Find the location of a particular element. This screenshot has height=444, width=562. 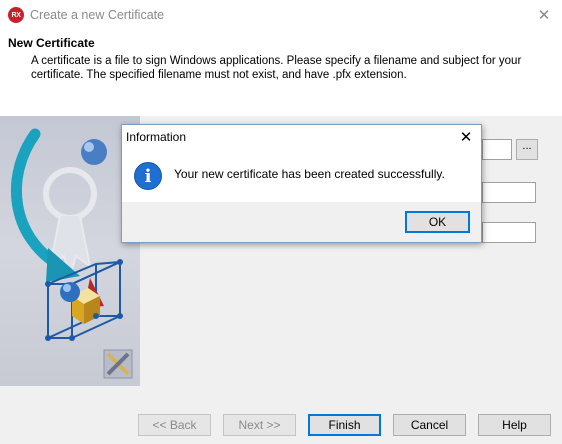

back-button: << Back is located at coordinates (174, 425).